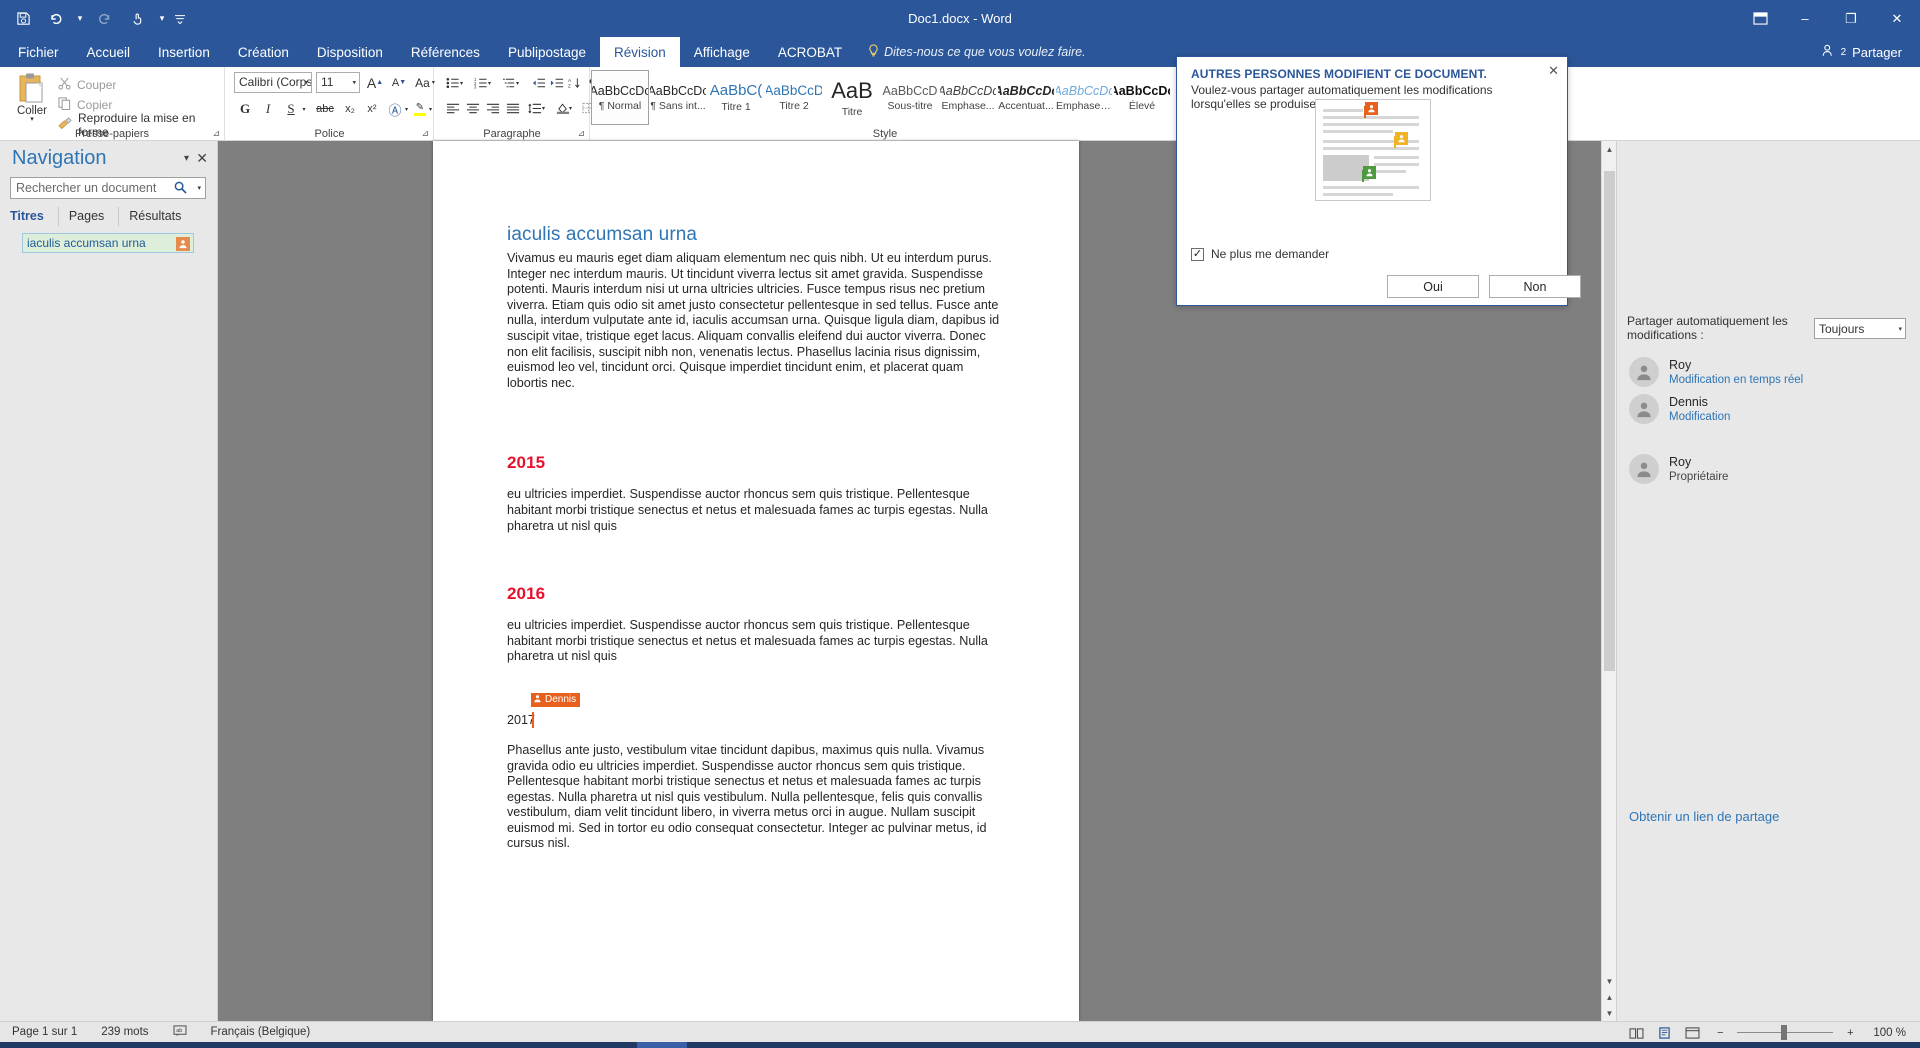  I want to click on multilevel-list-dropdown-icon: ▾, so click(517, 83).